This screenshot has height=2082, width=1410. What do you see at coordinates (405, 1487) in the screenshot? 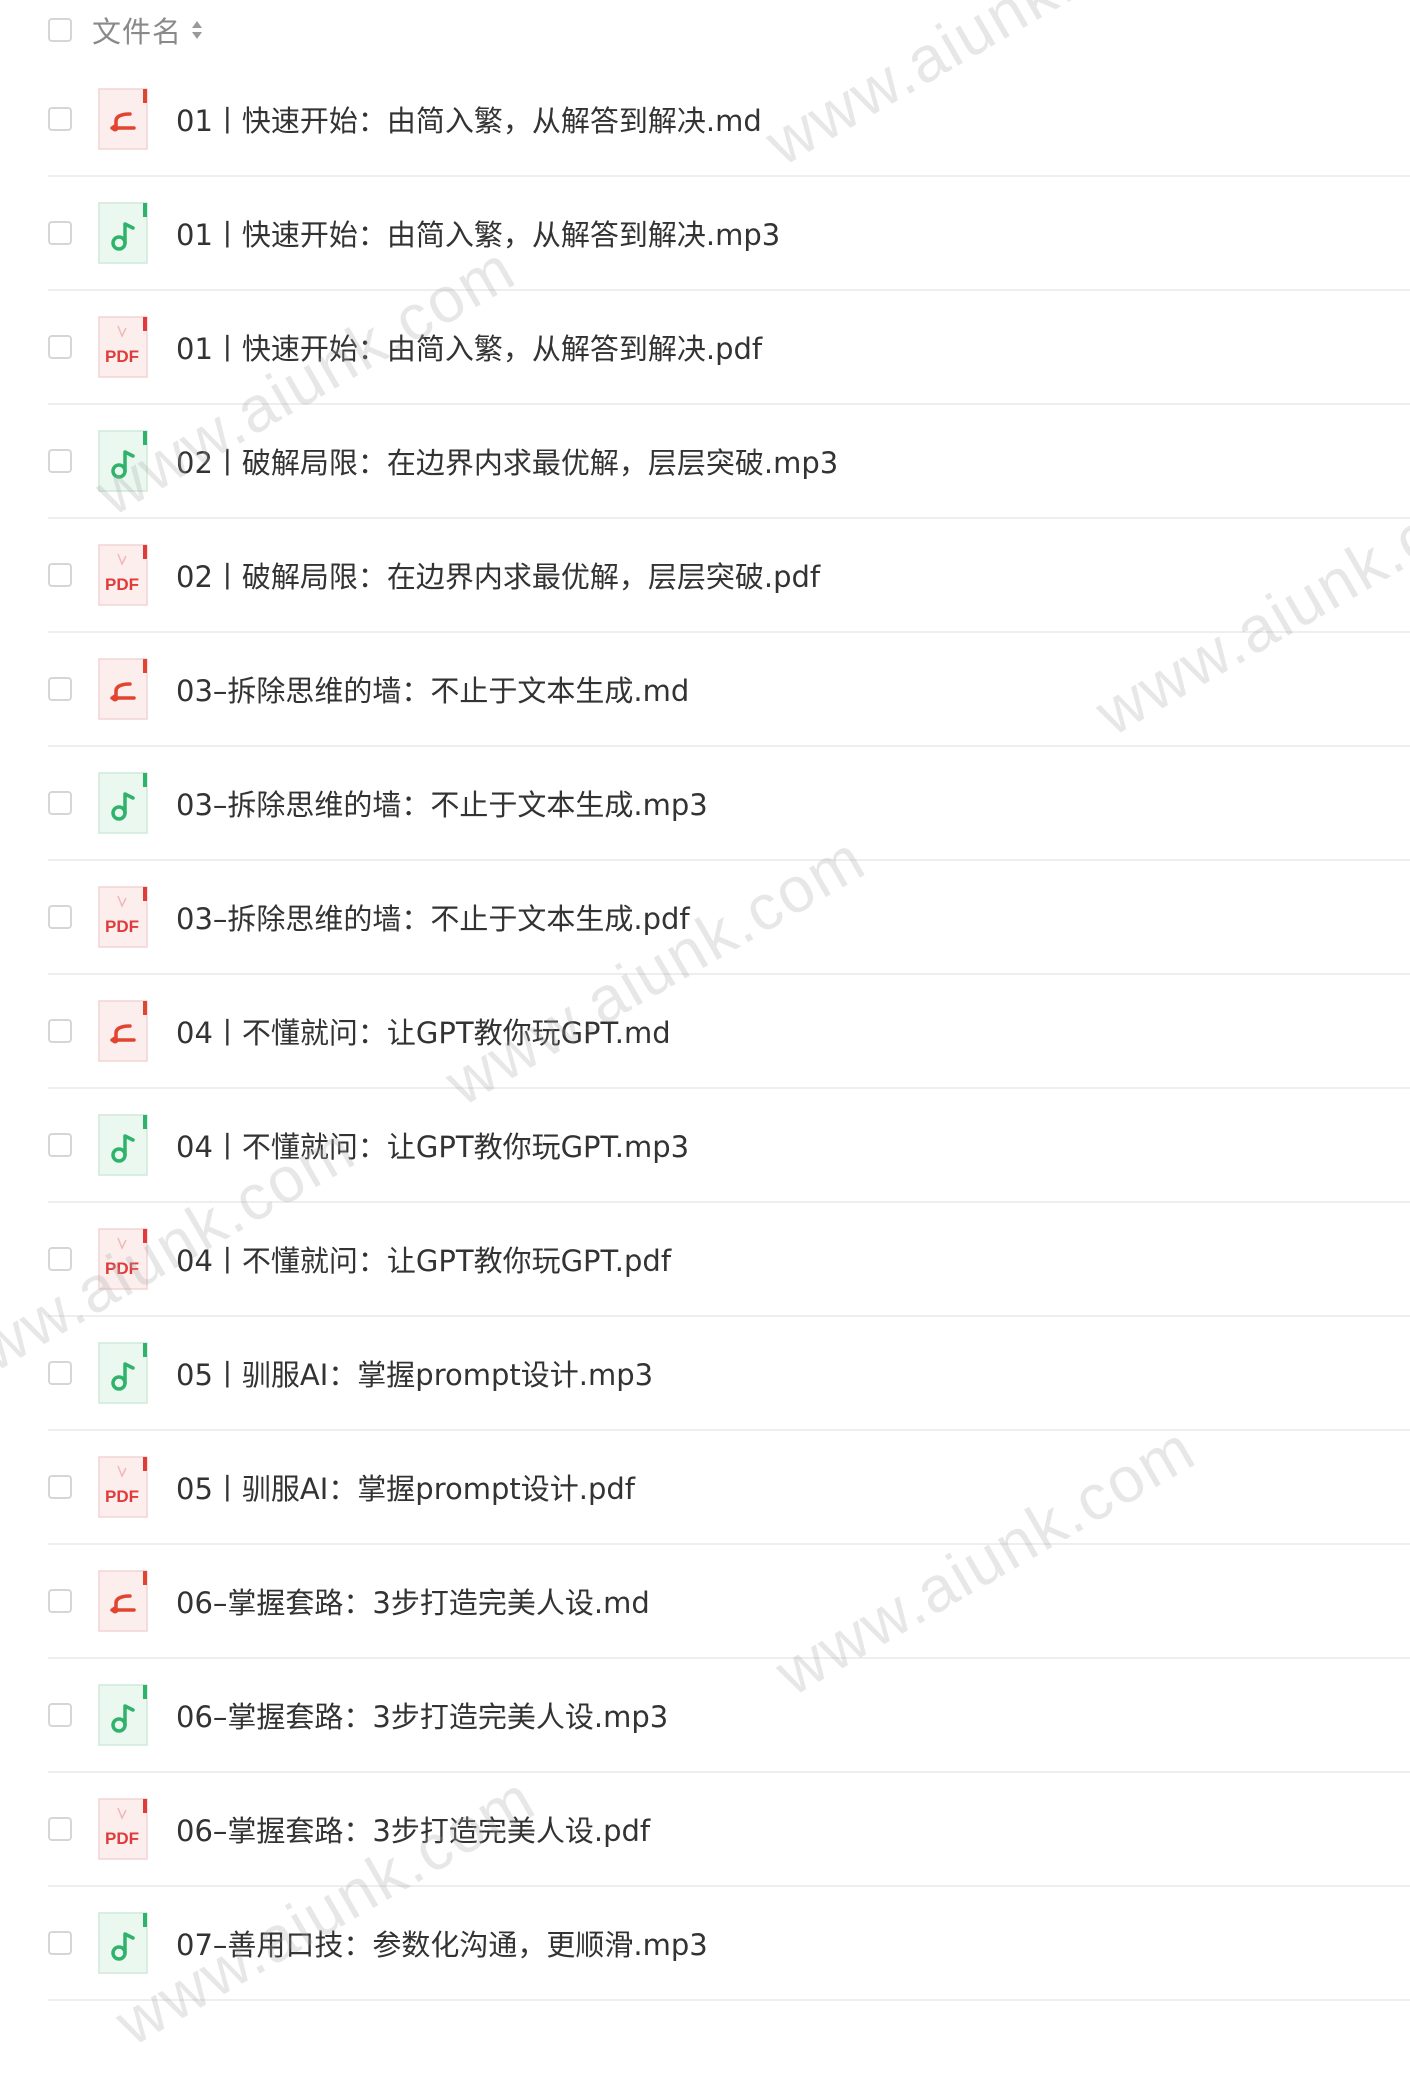
I see `file-name: 05丨驯服AI：掌握prompt设计.pdf` at bounding box center [405, 1487].